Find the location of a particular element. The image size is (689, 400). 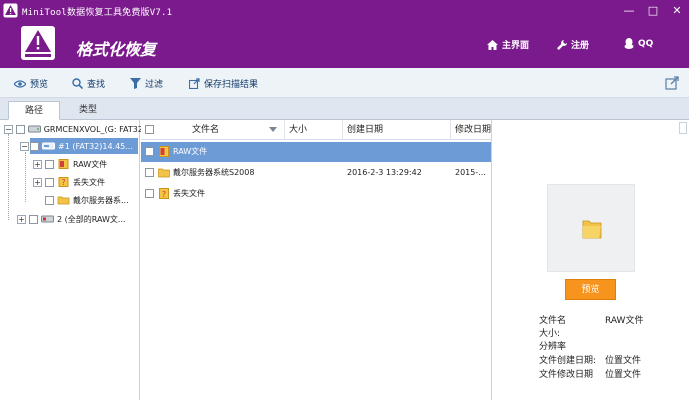

tree-node-label: RAW文件 is located at coordinates (90, 164).